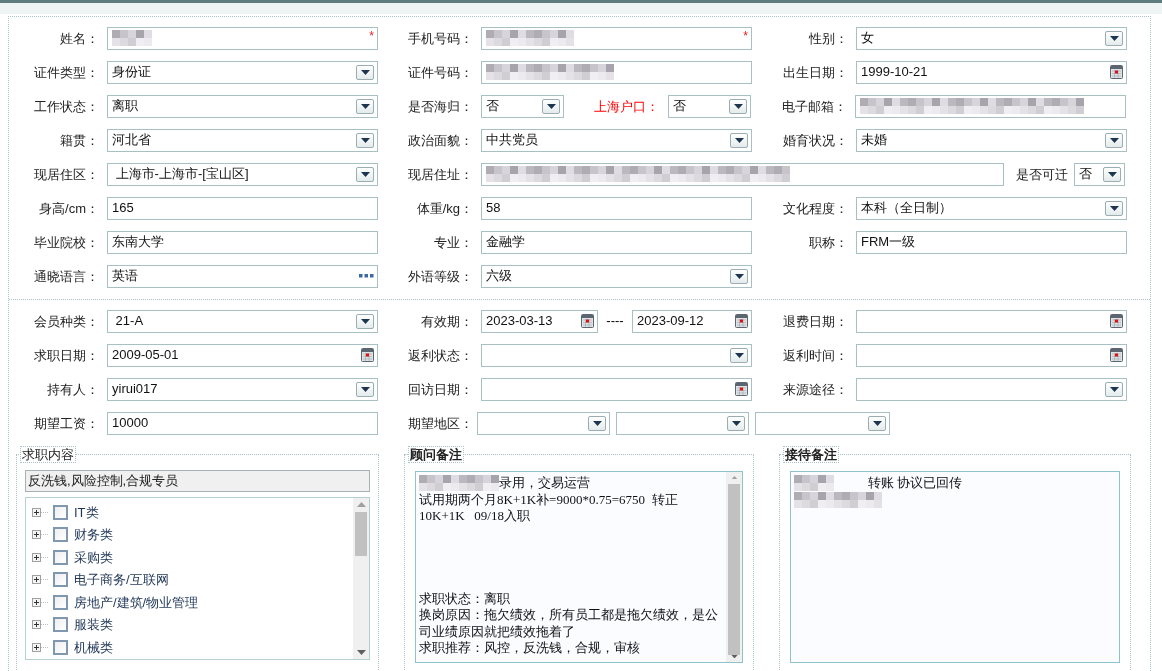 This screenshot has width=1162, height=671. I want to click on field-label: 性别：, so click(828, 38).